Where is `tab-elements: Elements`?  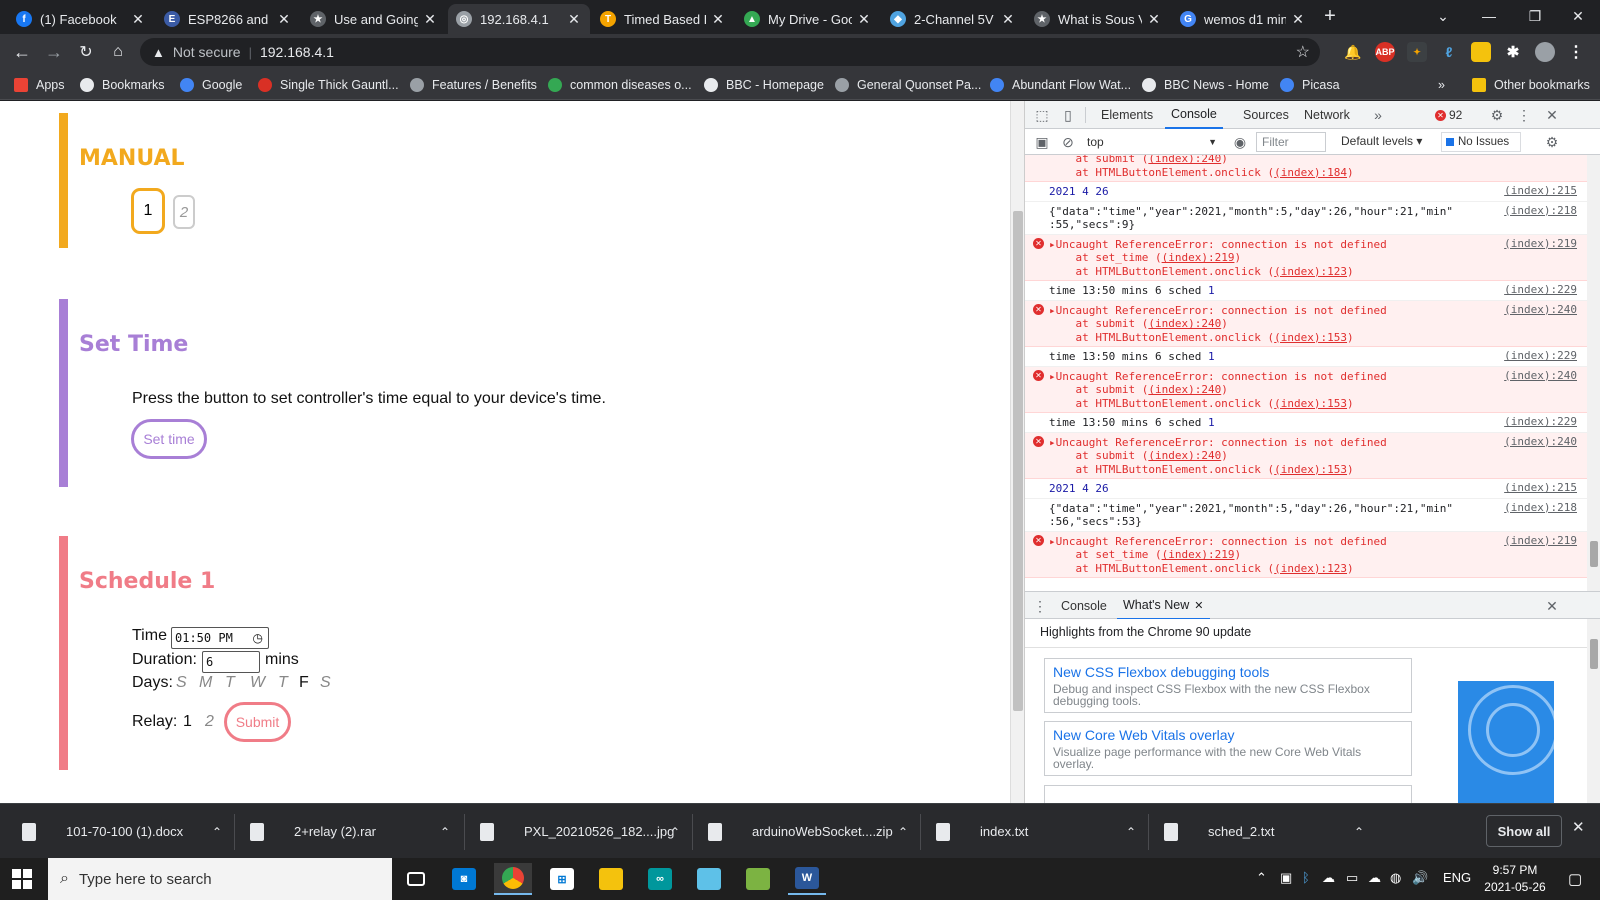
tab-elements: Elements is located at coordinates (1127, 115).